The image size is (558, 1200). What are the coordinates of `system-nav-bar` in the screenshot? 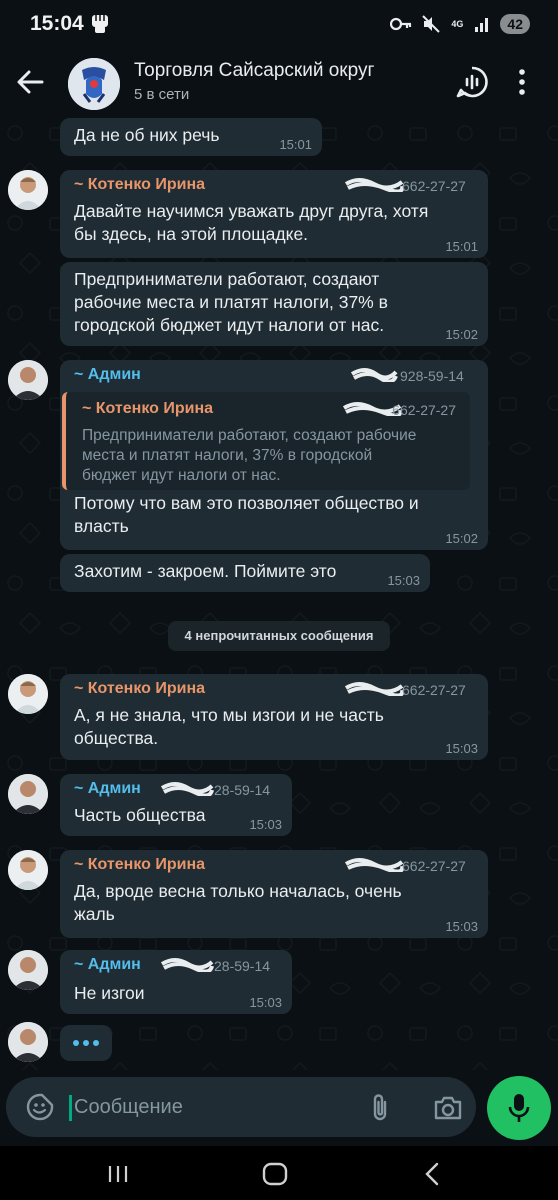 It's located at (279, 1173).